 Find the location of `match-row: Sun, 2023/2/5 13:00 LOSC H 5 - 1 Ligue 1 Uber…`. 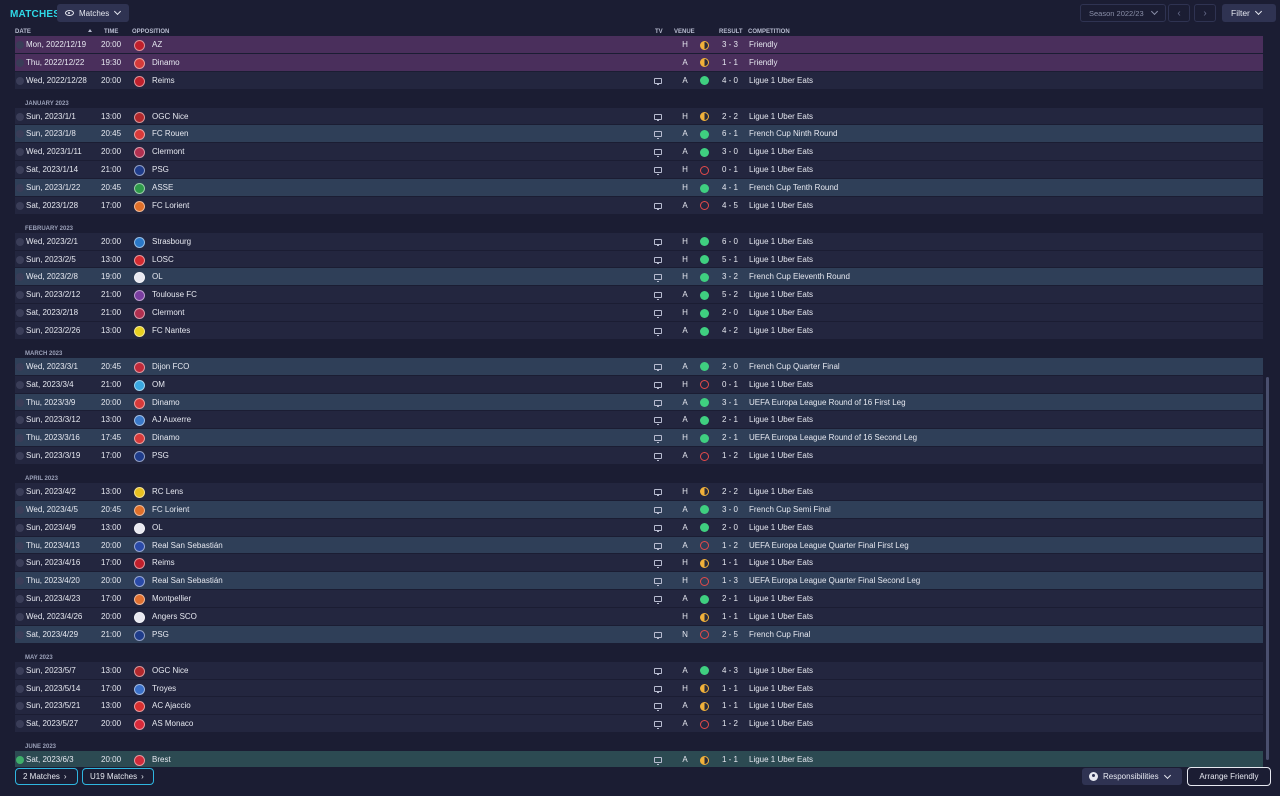

match-row: Sun, 2023/2/5 13:00 LOSC H 5 - 1 Ligue 1 Uber… is located at coordinates (639, 259).